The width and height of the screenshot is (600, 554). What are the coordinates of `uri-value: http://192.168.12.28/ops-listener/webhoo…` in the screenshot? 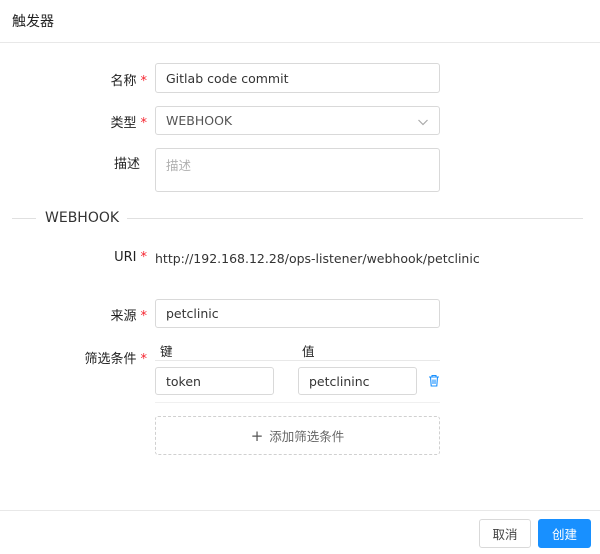 It's located at (317, 258).